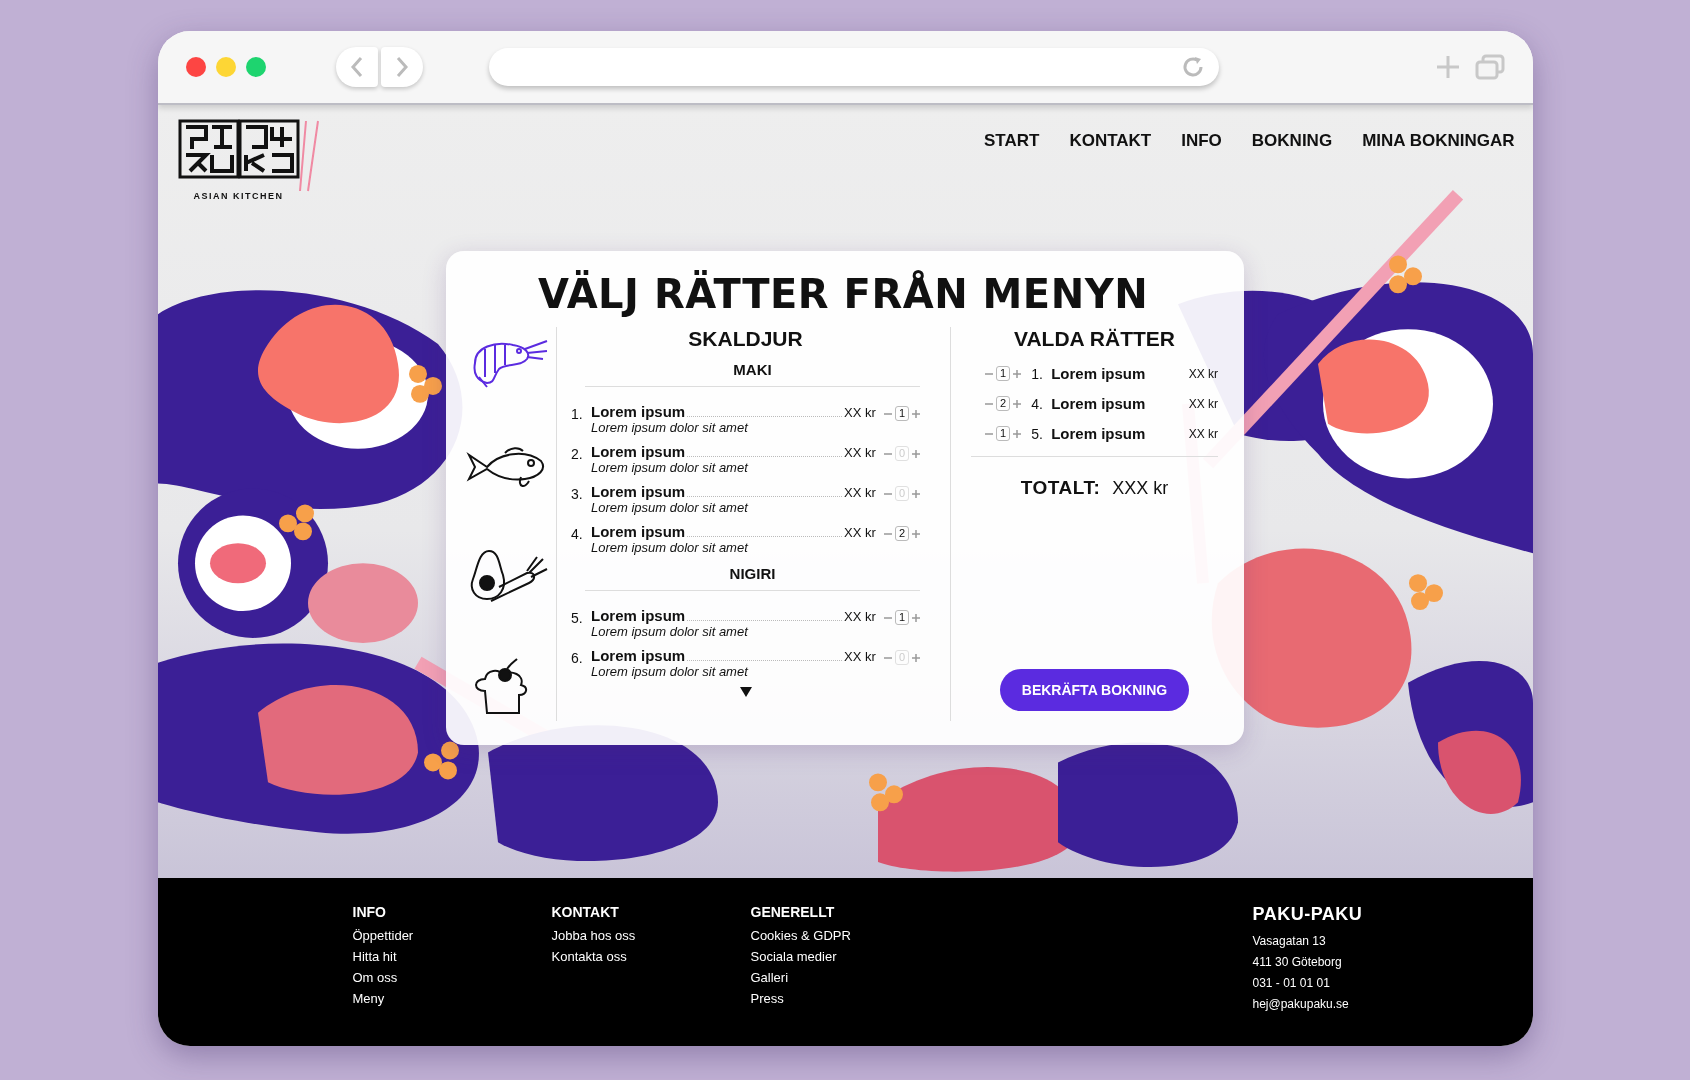 Image resolution: width=1690 pixels, height=1080 pixels. Describe the element at coordinates (452, 998) in the screenshot. I see `footer-link: Meny` at that location.